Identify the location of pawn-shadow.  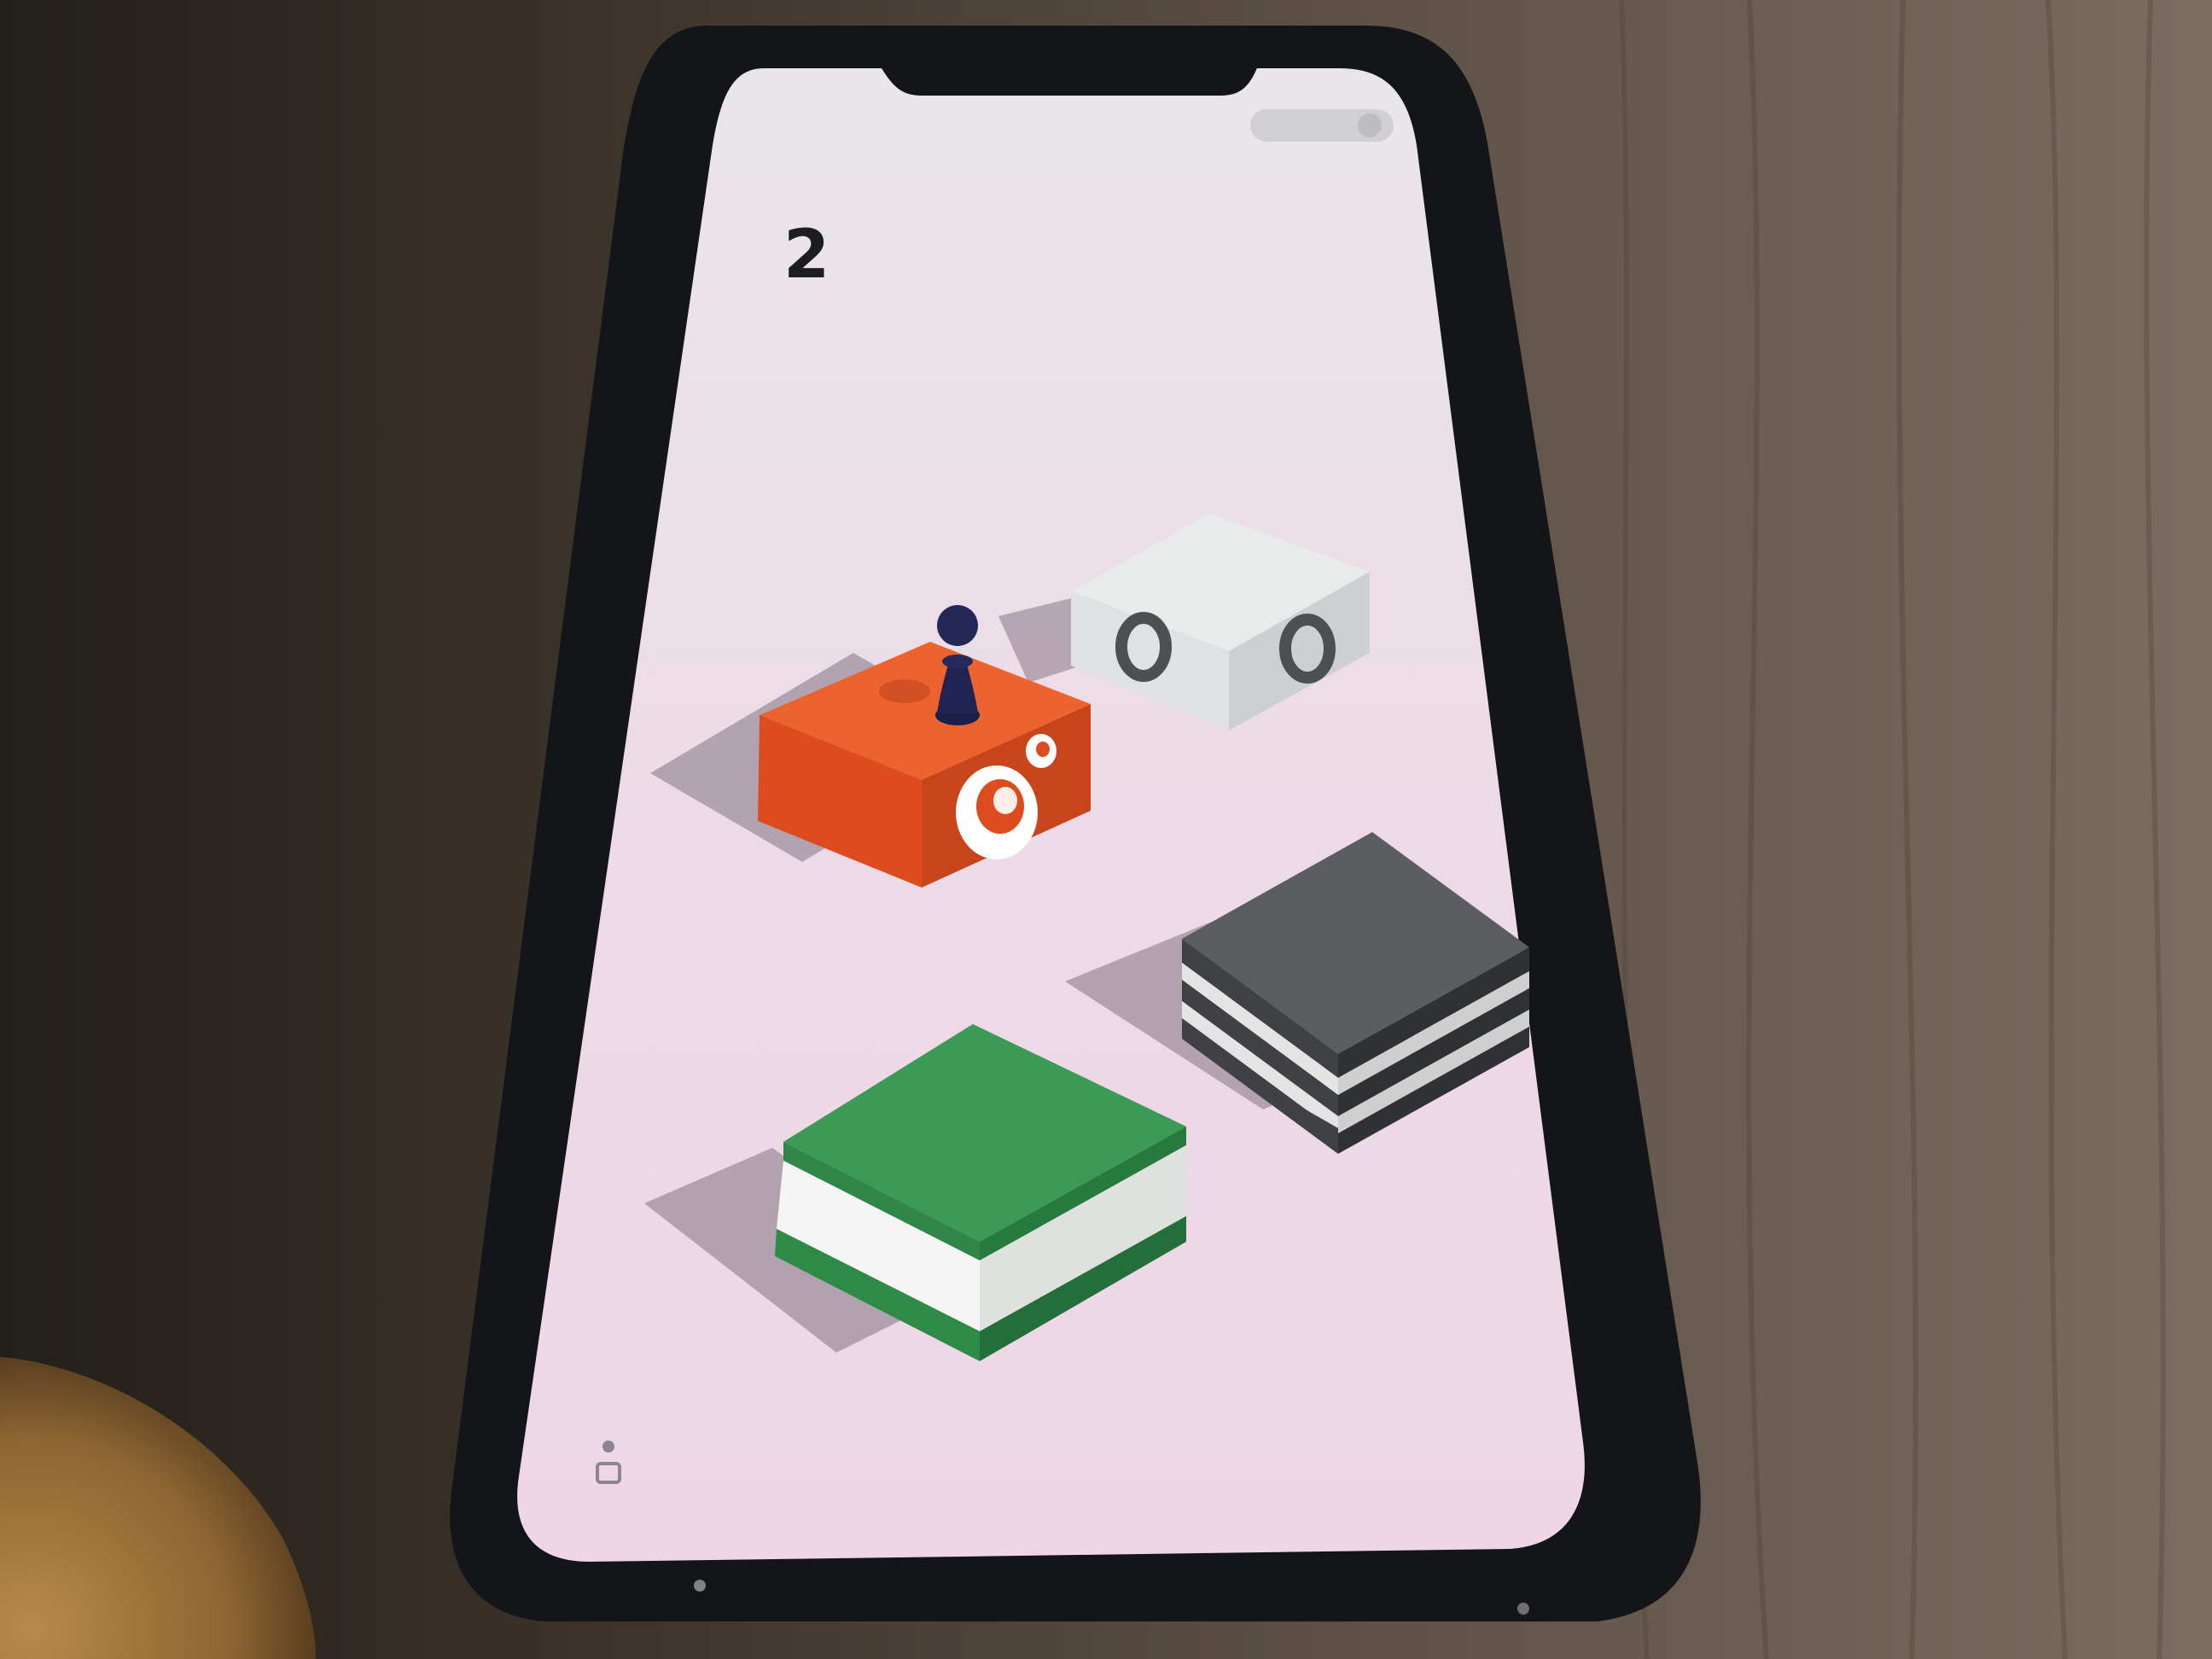
(904, 691).